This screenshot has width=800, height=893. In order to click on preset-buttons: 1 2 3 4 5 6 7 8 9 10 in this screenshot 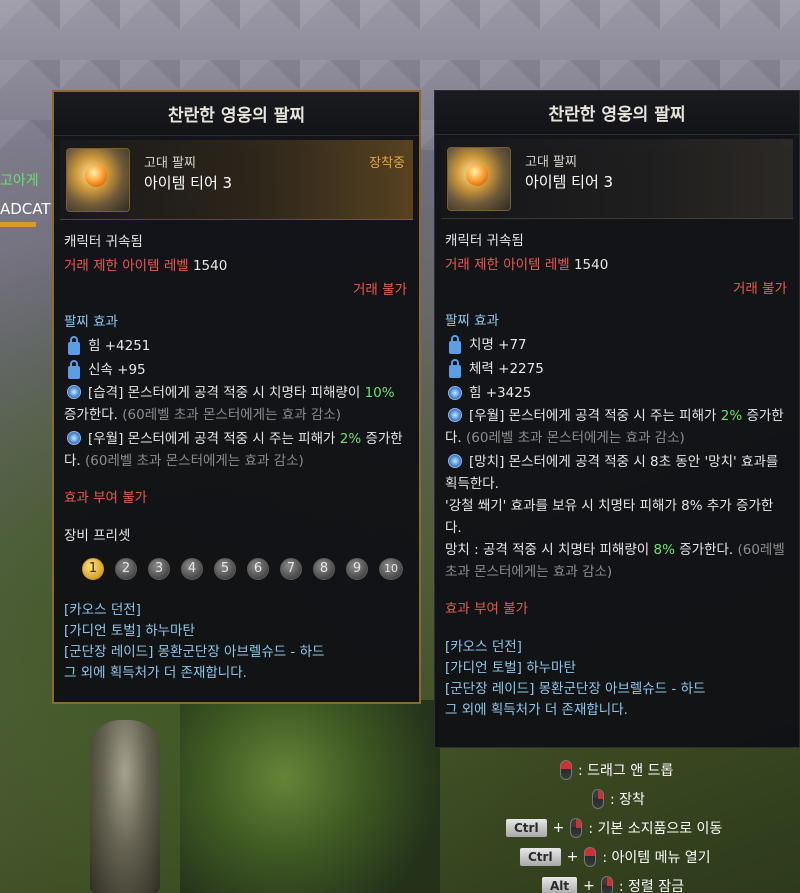, I will do `click(245, 569)`.